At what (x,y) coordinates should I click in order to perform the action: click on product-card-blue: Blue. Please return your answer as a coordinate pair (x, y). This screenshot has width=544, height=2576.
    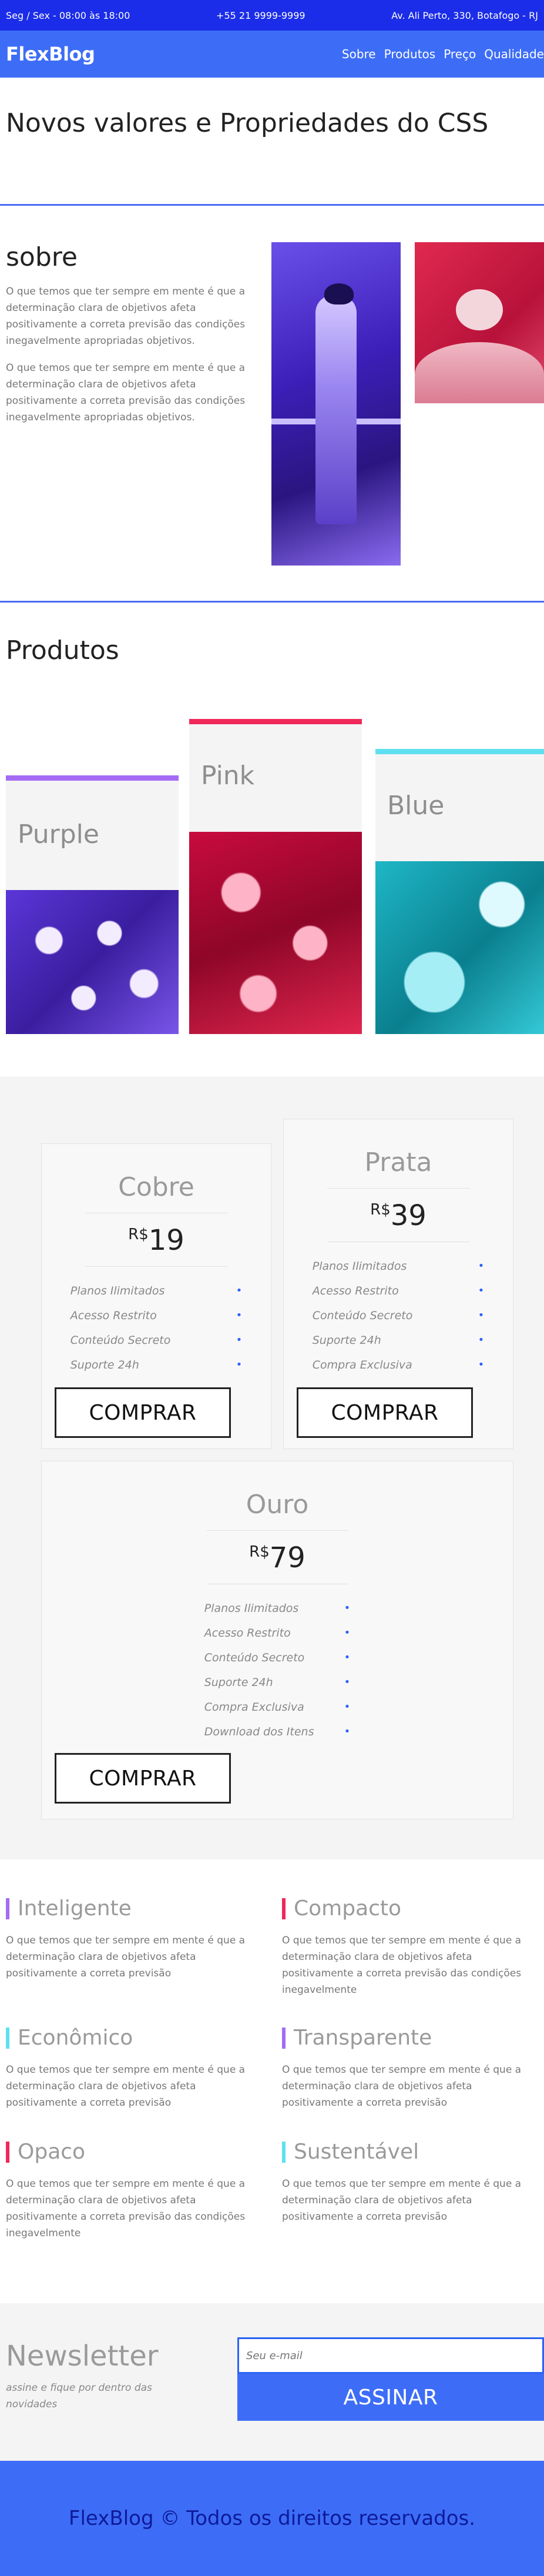
    Looking at the image, I should click on (459, 891).